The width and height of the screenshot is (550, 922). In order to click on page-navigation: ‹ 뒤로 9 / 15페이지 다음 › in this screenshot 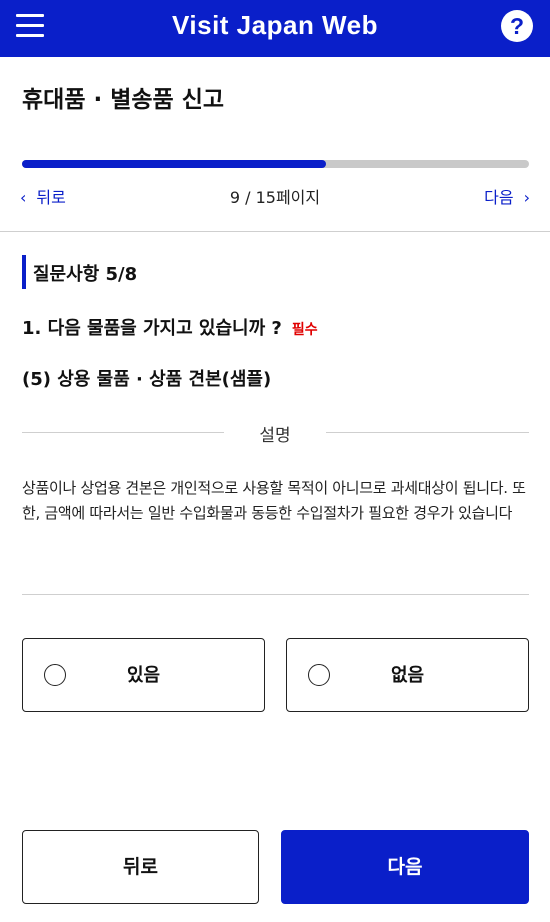, I will do `click(275, 197)`.